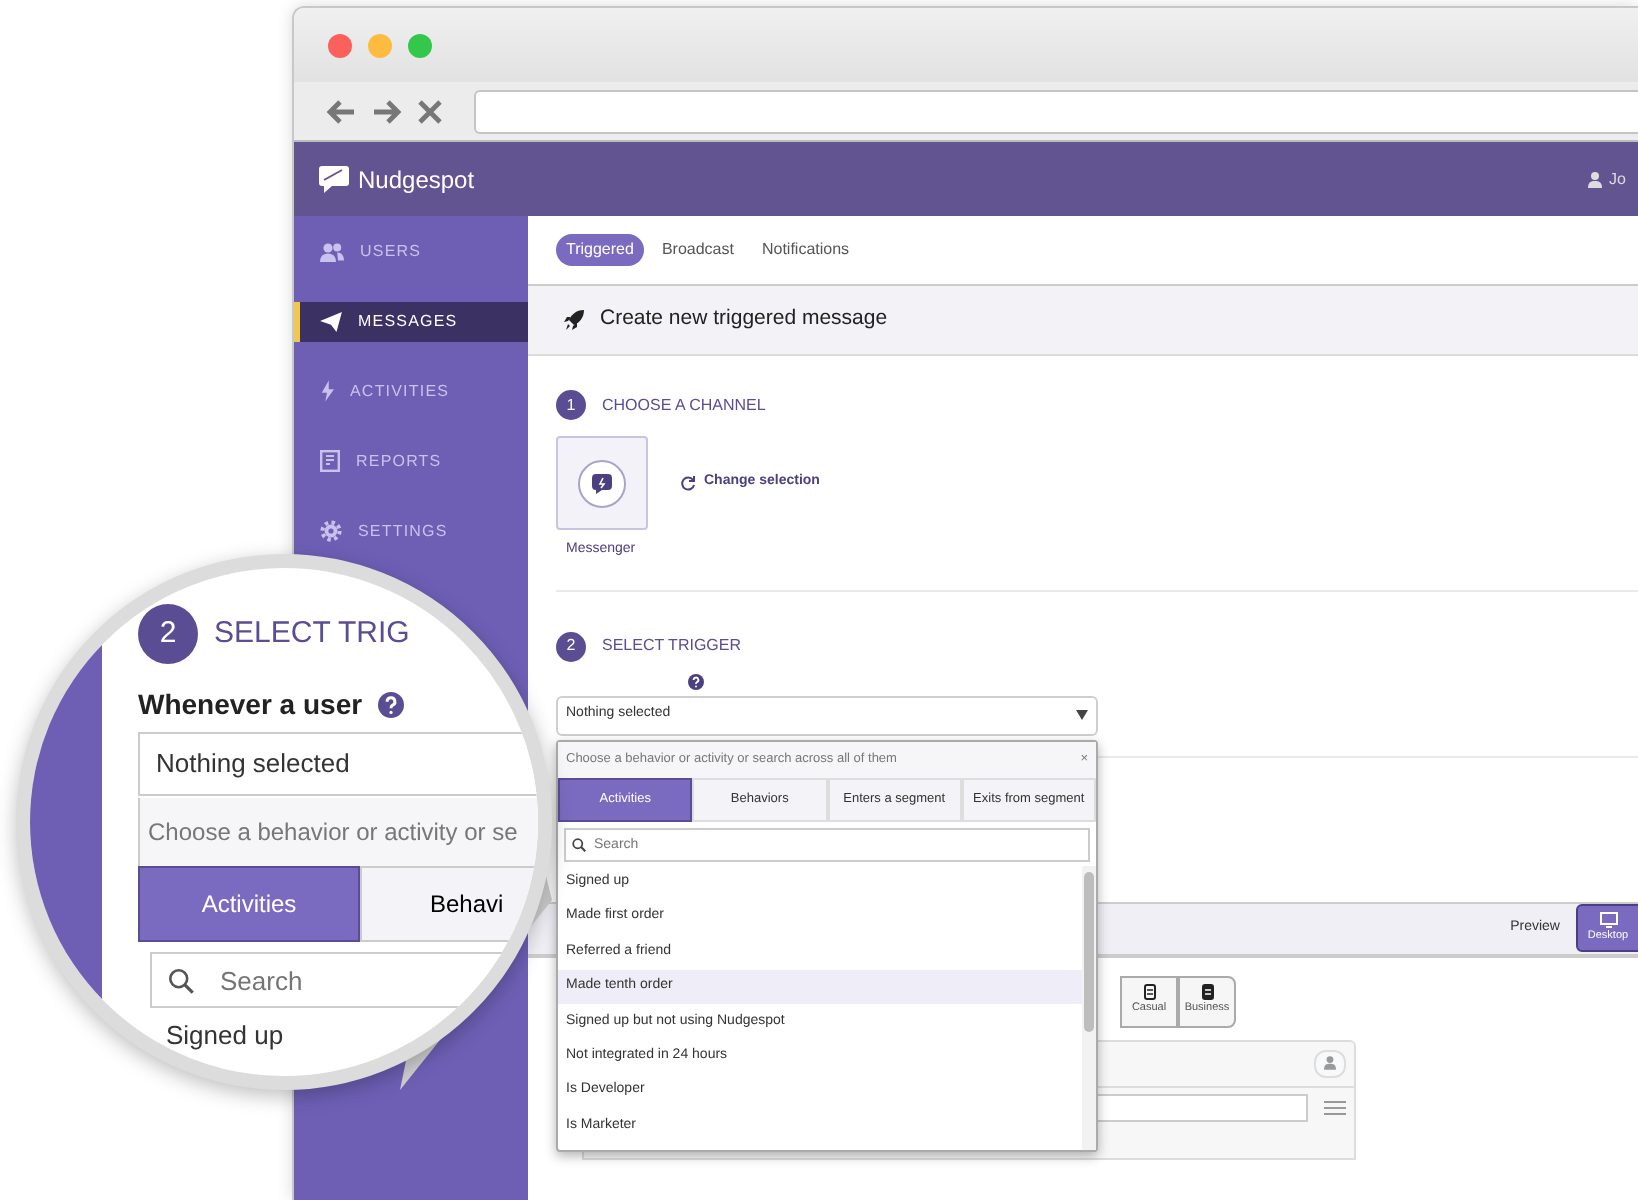 This screenshot has height=1200, width=1638. What do you see at coordinates (1335, 1107) in the screenshot?
I see `menu-icon` at bounding box center [1335, 1107].